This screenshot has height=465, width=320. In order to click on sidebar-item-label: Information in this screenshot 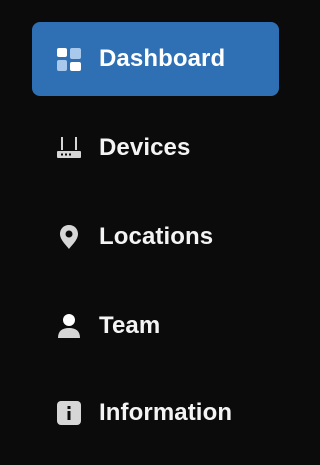, I will do `click(166, 412)`.